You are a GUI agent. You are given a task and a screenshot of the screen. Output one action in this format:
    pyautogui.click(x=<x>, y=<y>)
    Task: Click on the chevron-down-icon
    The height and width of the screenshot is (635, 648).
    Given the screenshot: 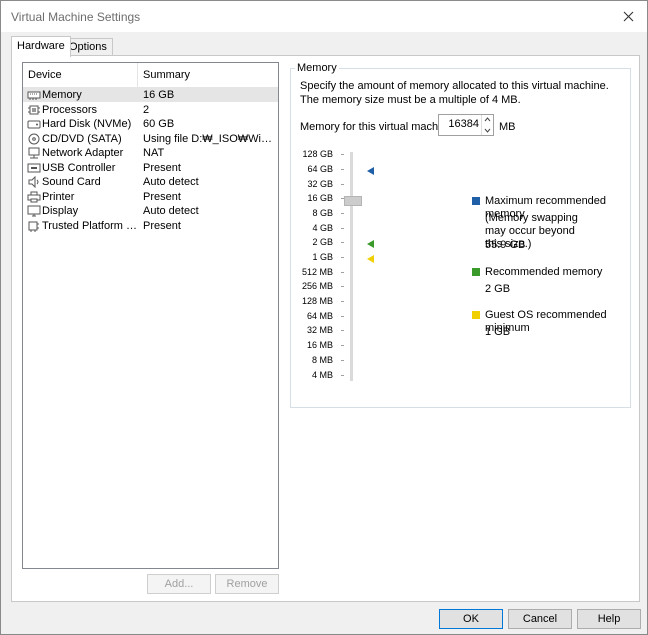 What is the action you would take?
    pyautogui.click(x=487, y=130)
    